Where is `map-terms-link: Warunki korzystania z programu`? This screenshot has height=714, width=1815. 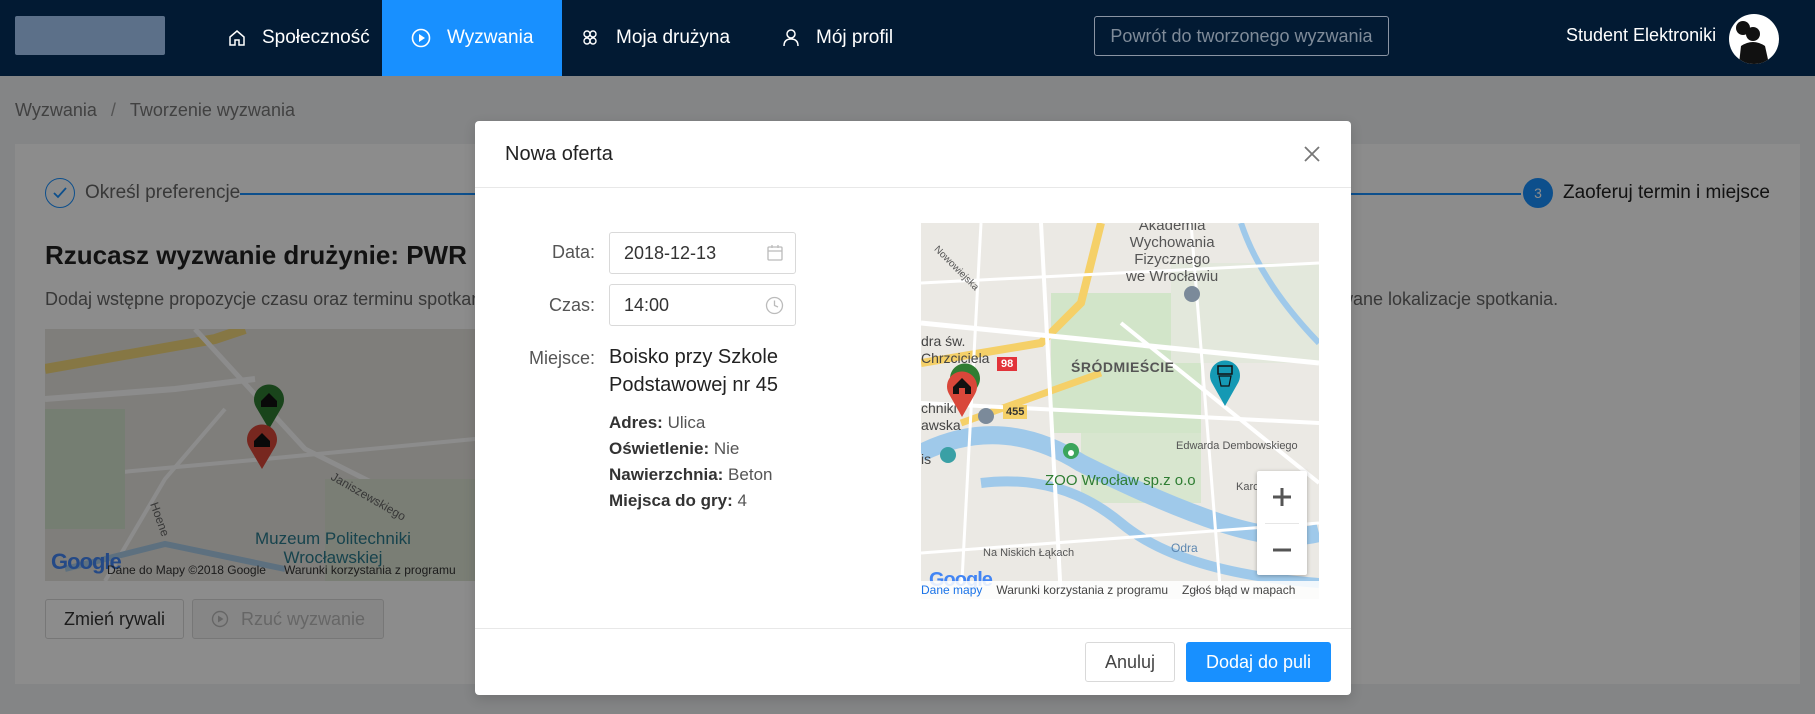 map-terms-link: Warunki korzystania z programu is located at coordinates (1082, 590).